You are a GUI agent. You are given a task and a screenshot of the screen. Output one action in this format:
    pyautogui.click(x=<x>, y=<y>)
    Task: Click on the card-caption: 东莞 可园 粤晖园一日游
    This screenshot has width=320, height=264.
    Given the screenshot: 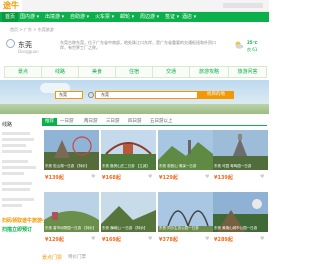 What is the action you would take?
    pyautogui.click(x=233, y=166)
    